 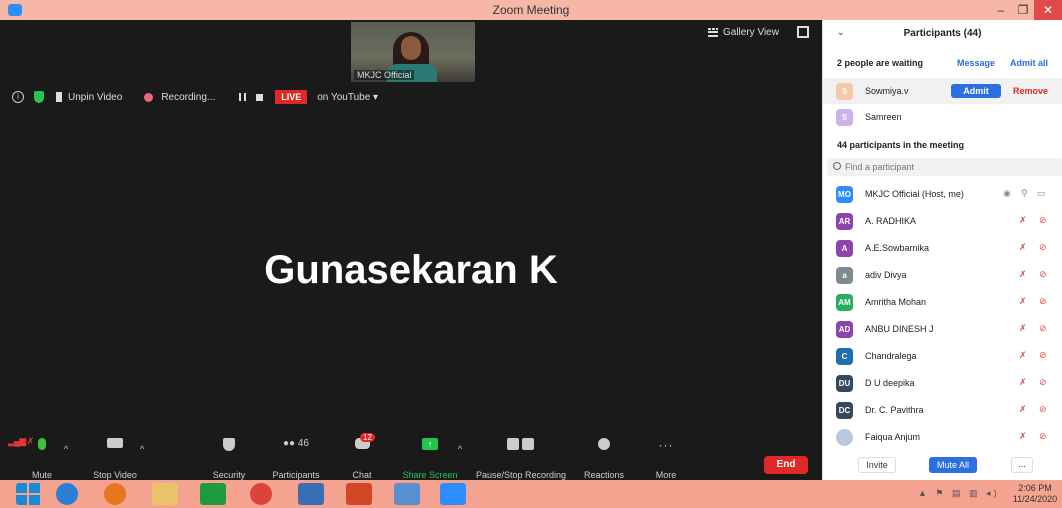 What do you see at coordinates (844, 221) in the screenshot?
I see `avatar: AR` at bounding box center [844, 221].